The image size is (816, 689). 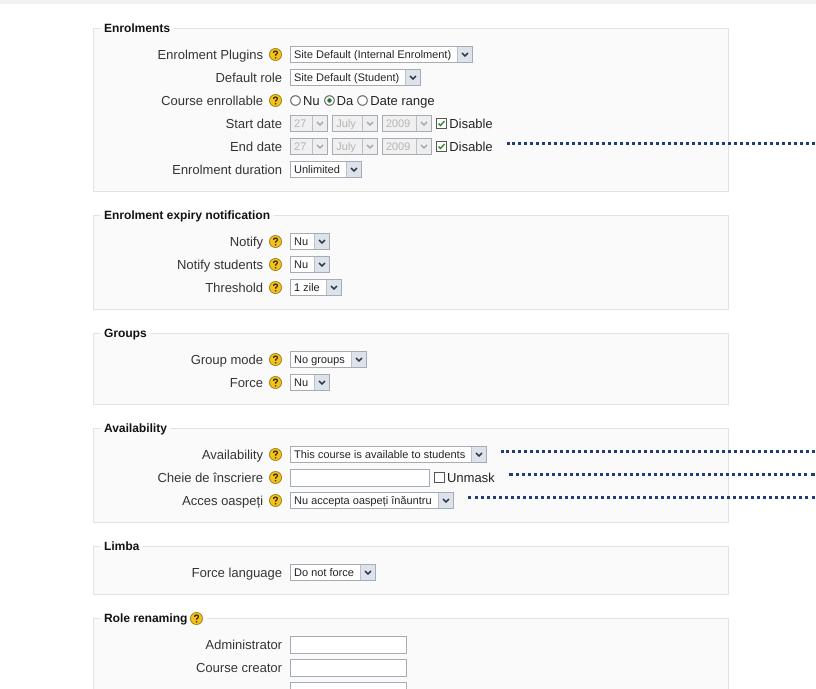 I want to click on field-label: Force, so click(x=246, y=382).